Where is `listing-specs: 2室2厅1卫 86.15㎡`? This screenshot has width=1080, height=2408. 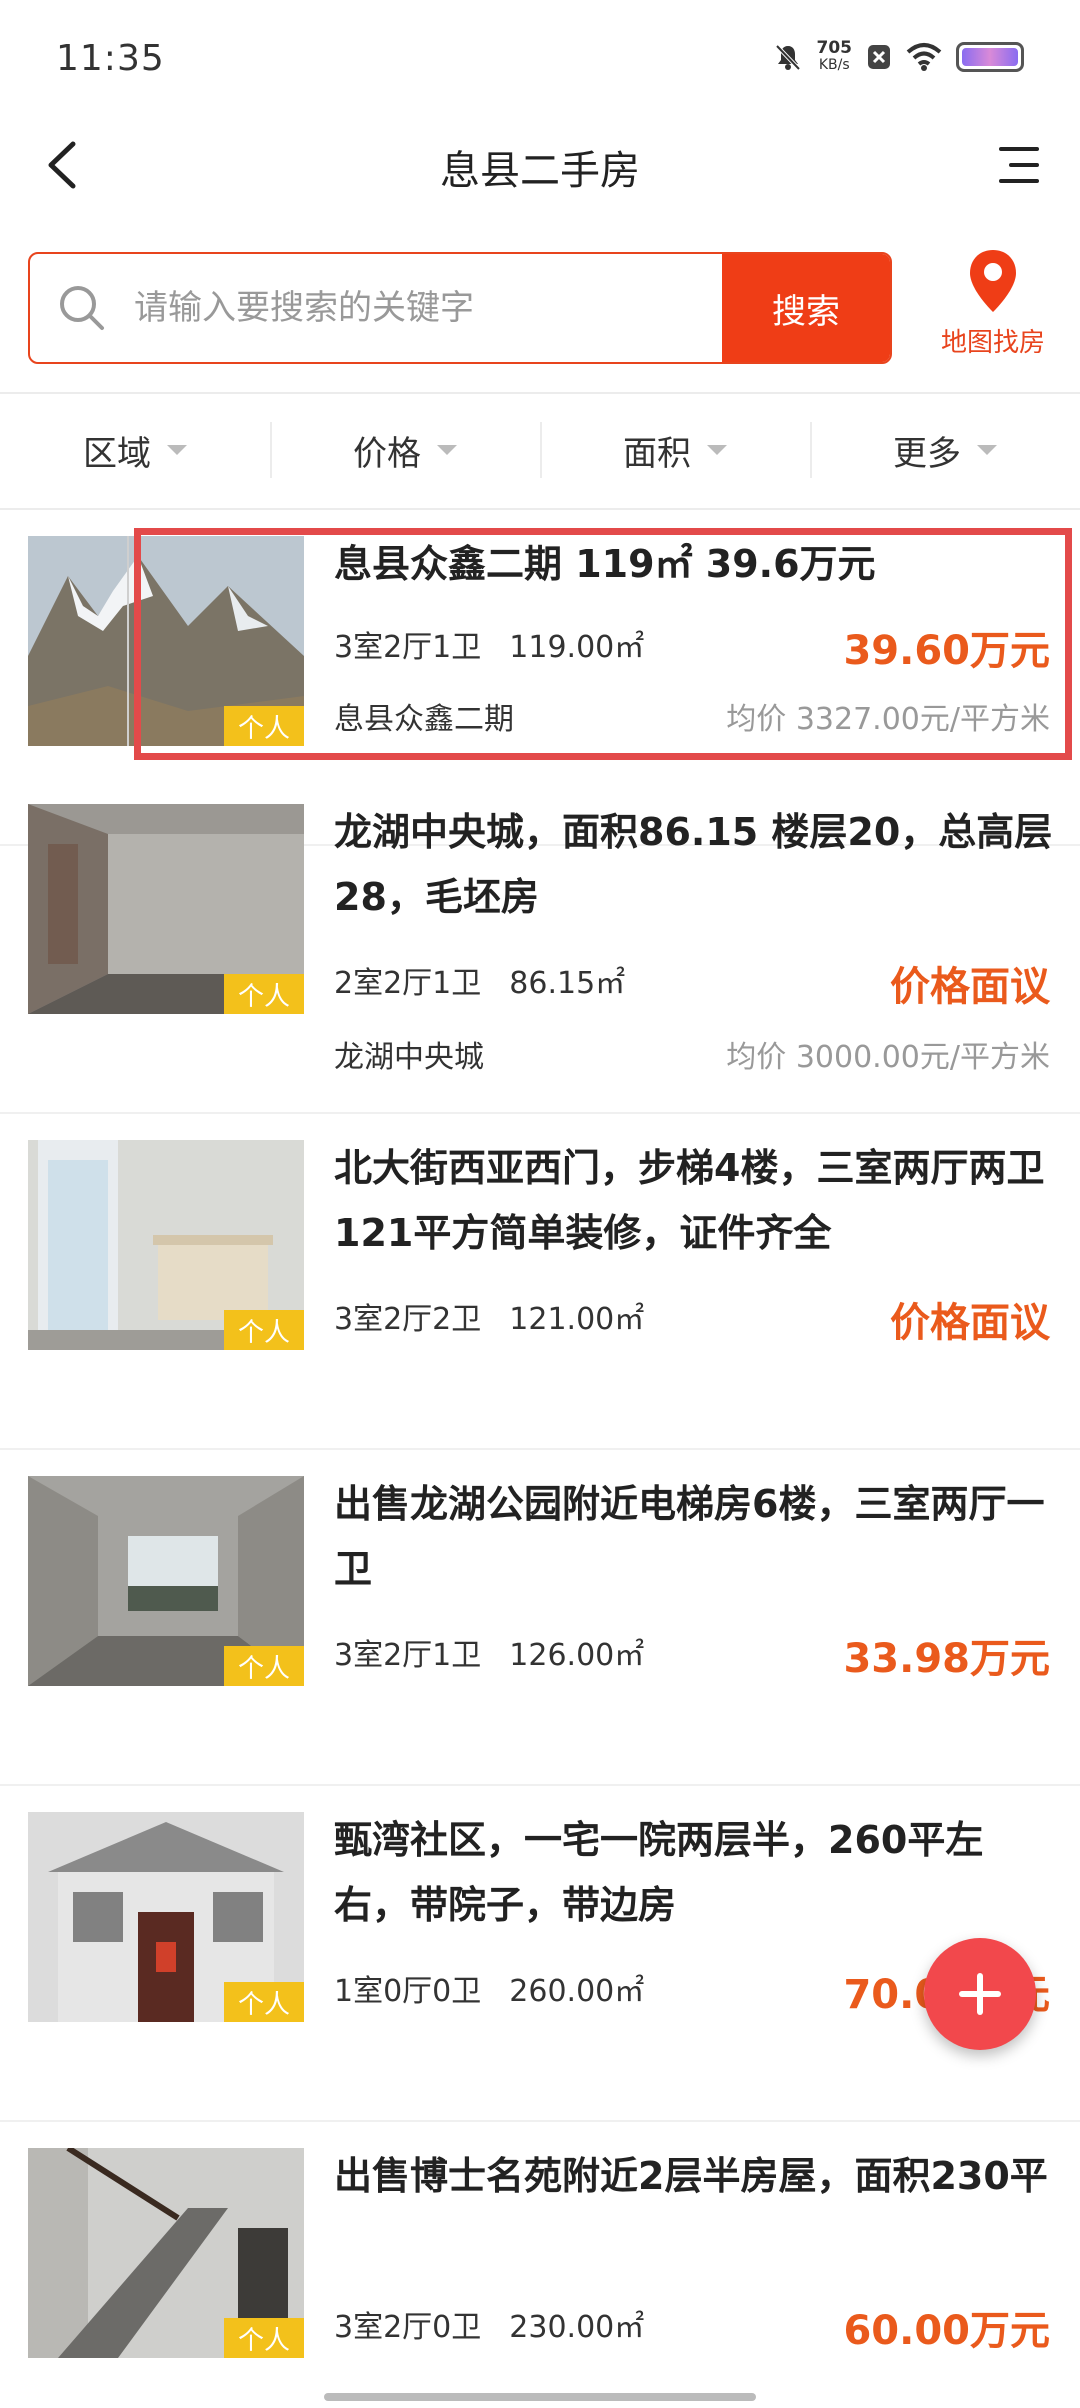
listing-specs: 2室2厅1卫 86.15㎡ is located at coordinates (479, 980).